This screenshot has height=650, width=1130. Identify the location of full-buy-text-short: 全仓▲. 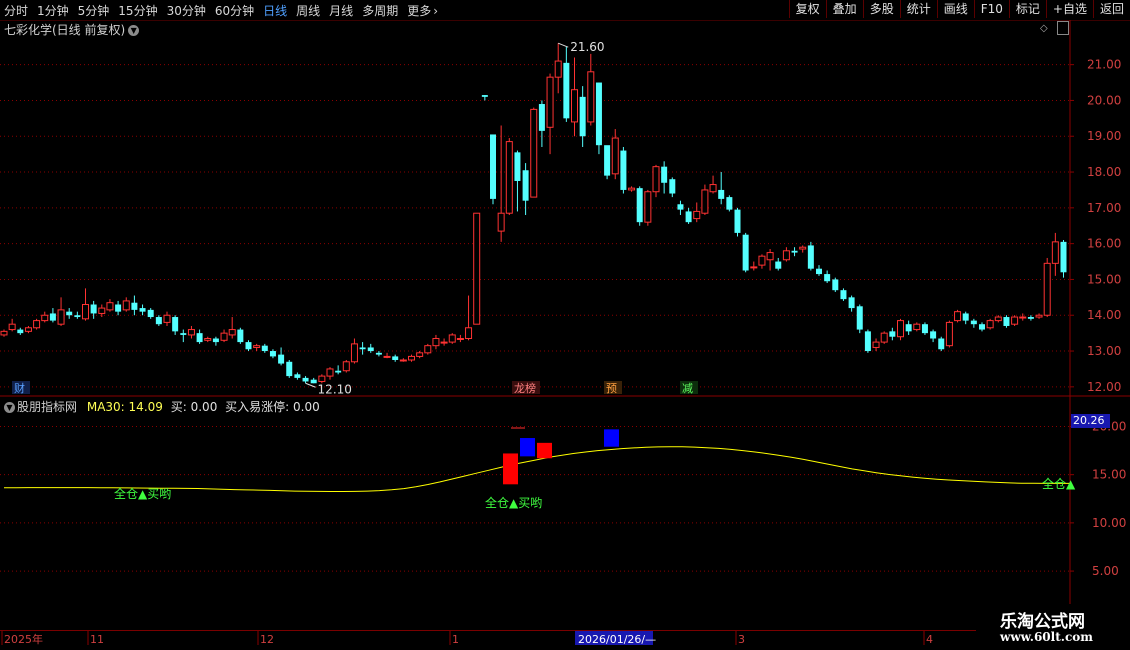
(1059, 483).